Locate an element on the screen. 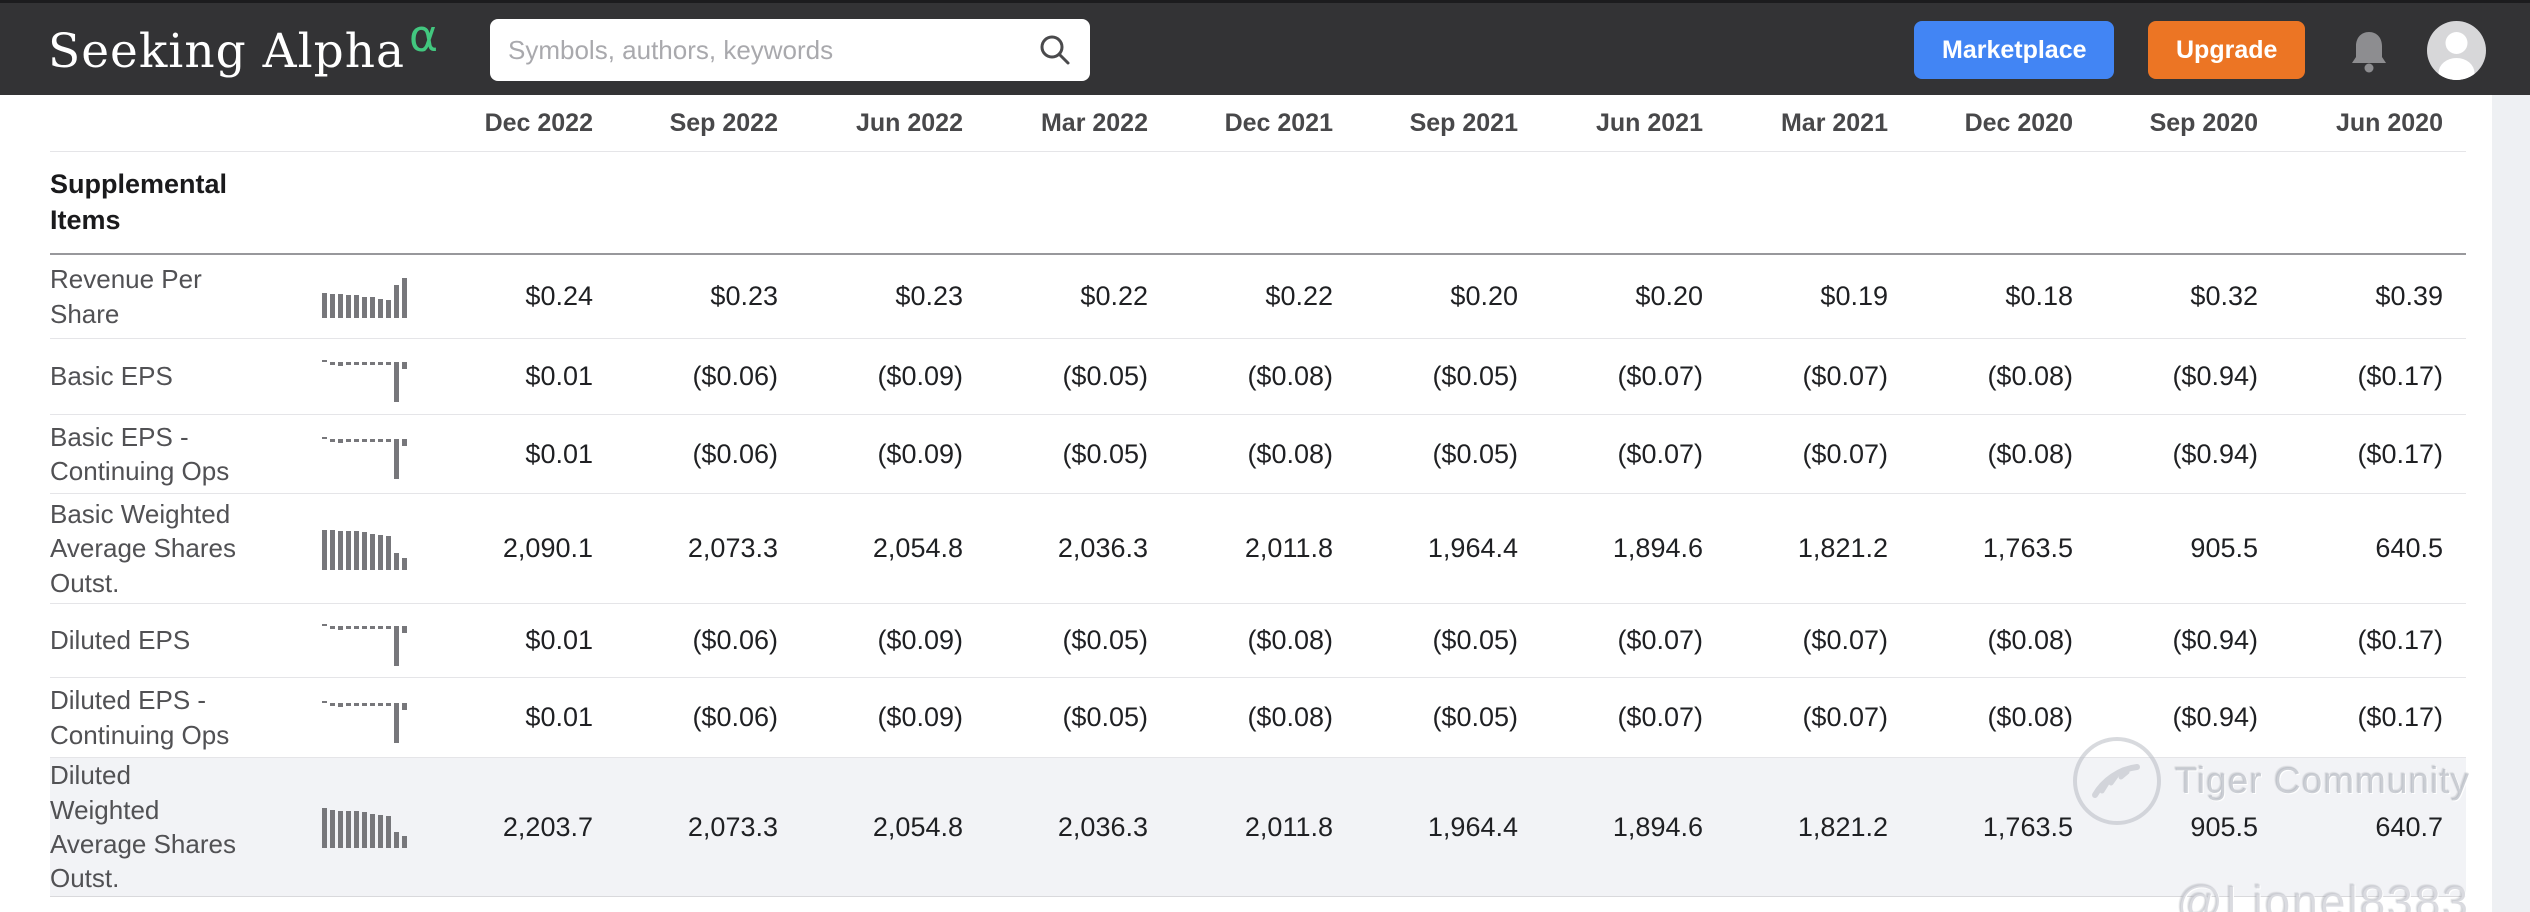 This screenshot has width=2530, height=912. cell-value: $0.01 is located at coordinates (559, 717).